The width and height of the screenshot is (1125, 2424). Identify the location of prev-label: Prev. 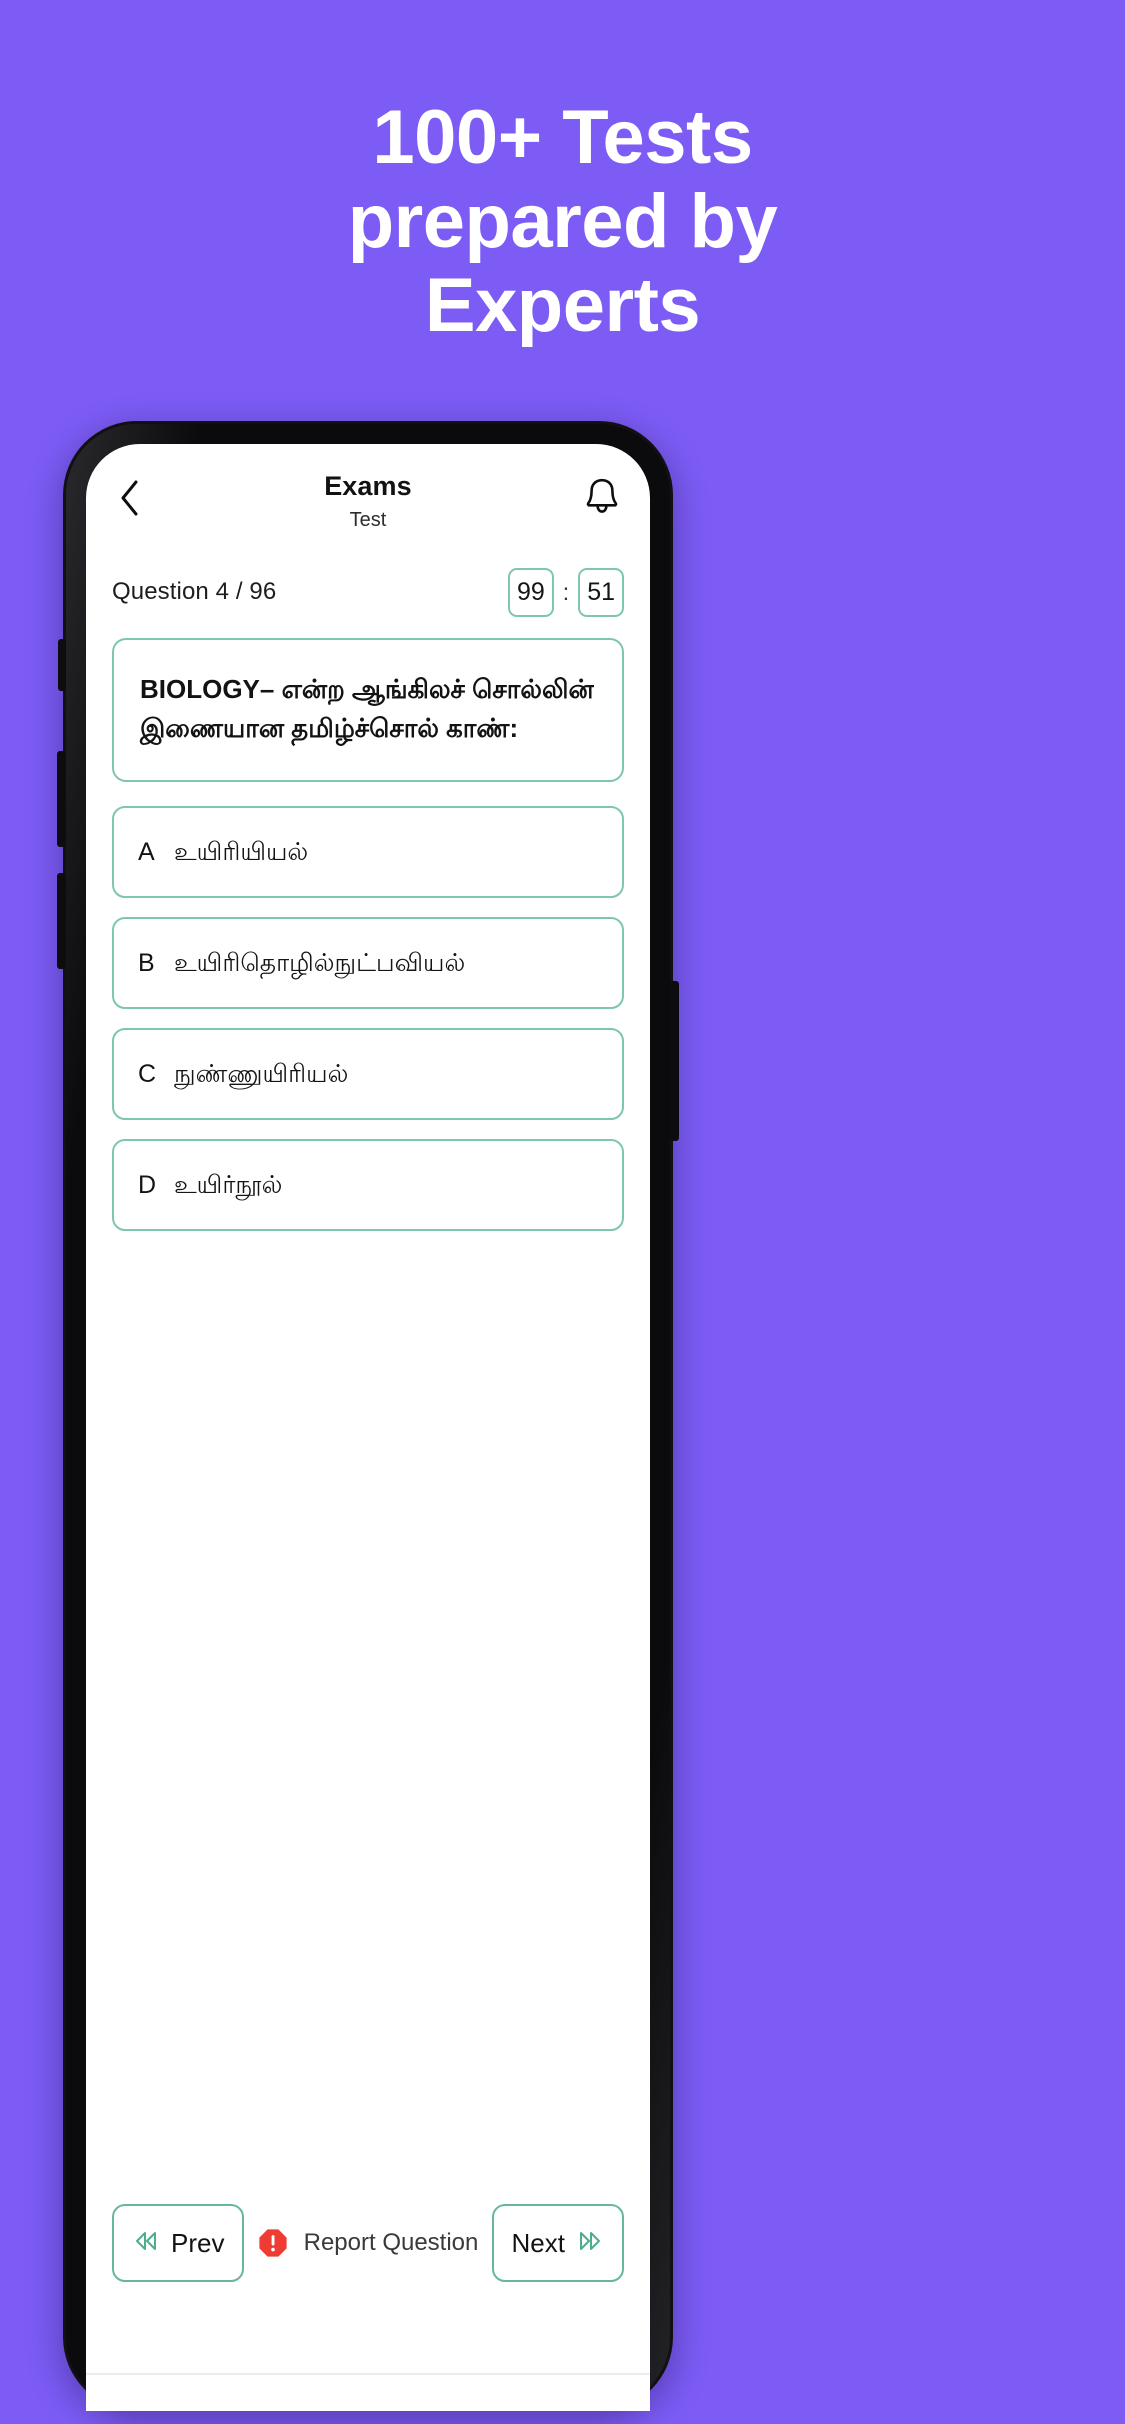
(198, 2242).